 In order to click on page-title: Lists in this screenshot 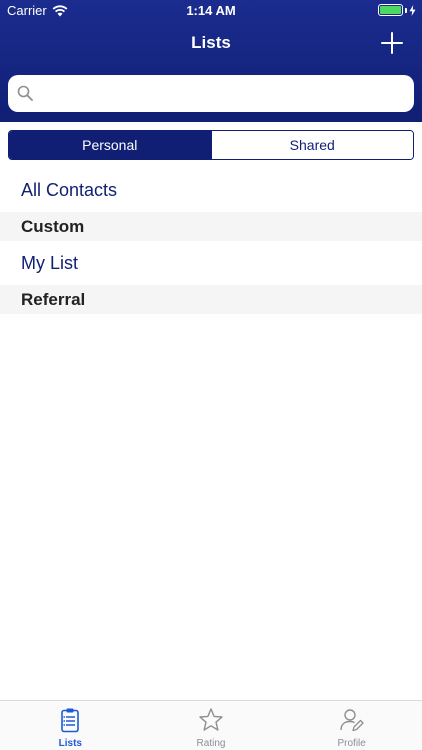, I will do `click(211, 42)`.